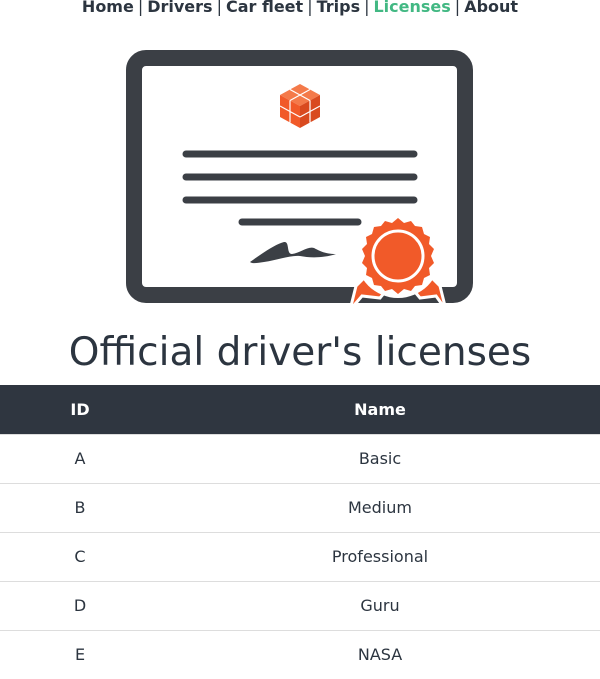 The height and width of the screenshot is (679, 600). What do you see at coordinates (80, 654) in the screenshot?
I see `license-id-cell: E` at bounding box center [80, 654].